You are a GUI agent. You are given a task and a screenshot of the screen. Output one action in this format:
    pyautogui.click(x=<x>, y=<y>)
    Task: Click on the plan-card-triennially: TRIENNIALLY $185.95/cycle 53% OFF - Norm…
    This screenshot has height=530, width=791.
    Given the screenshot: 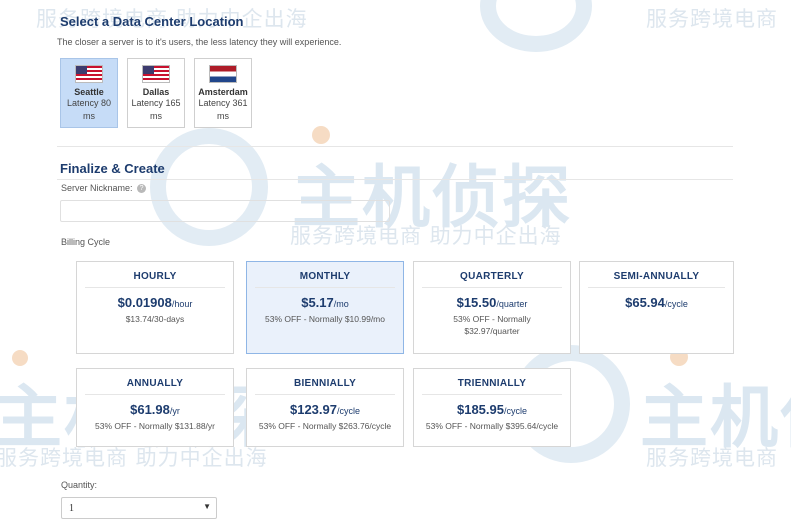 What is the action you would take?
    pyautogui.click(x=492, y=407)
    